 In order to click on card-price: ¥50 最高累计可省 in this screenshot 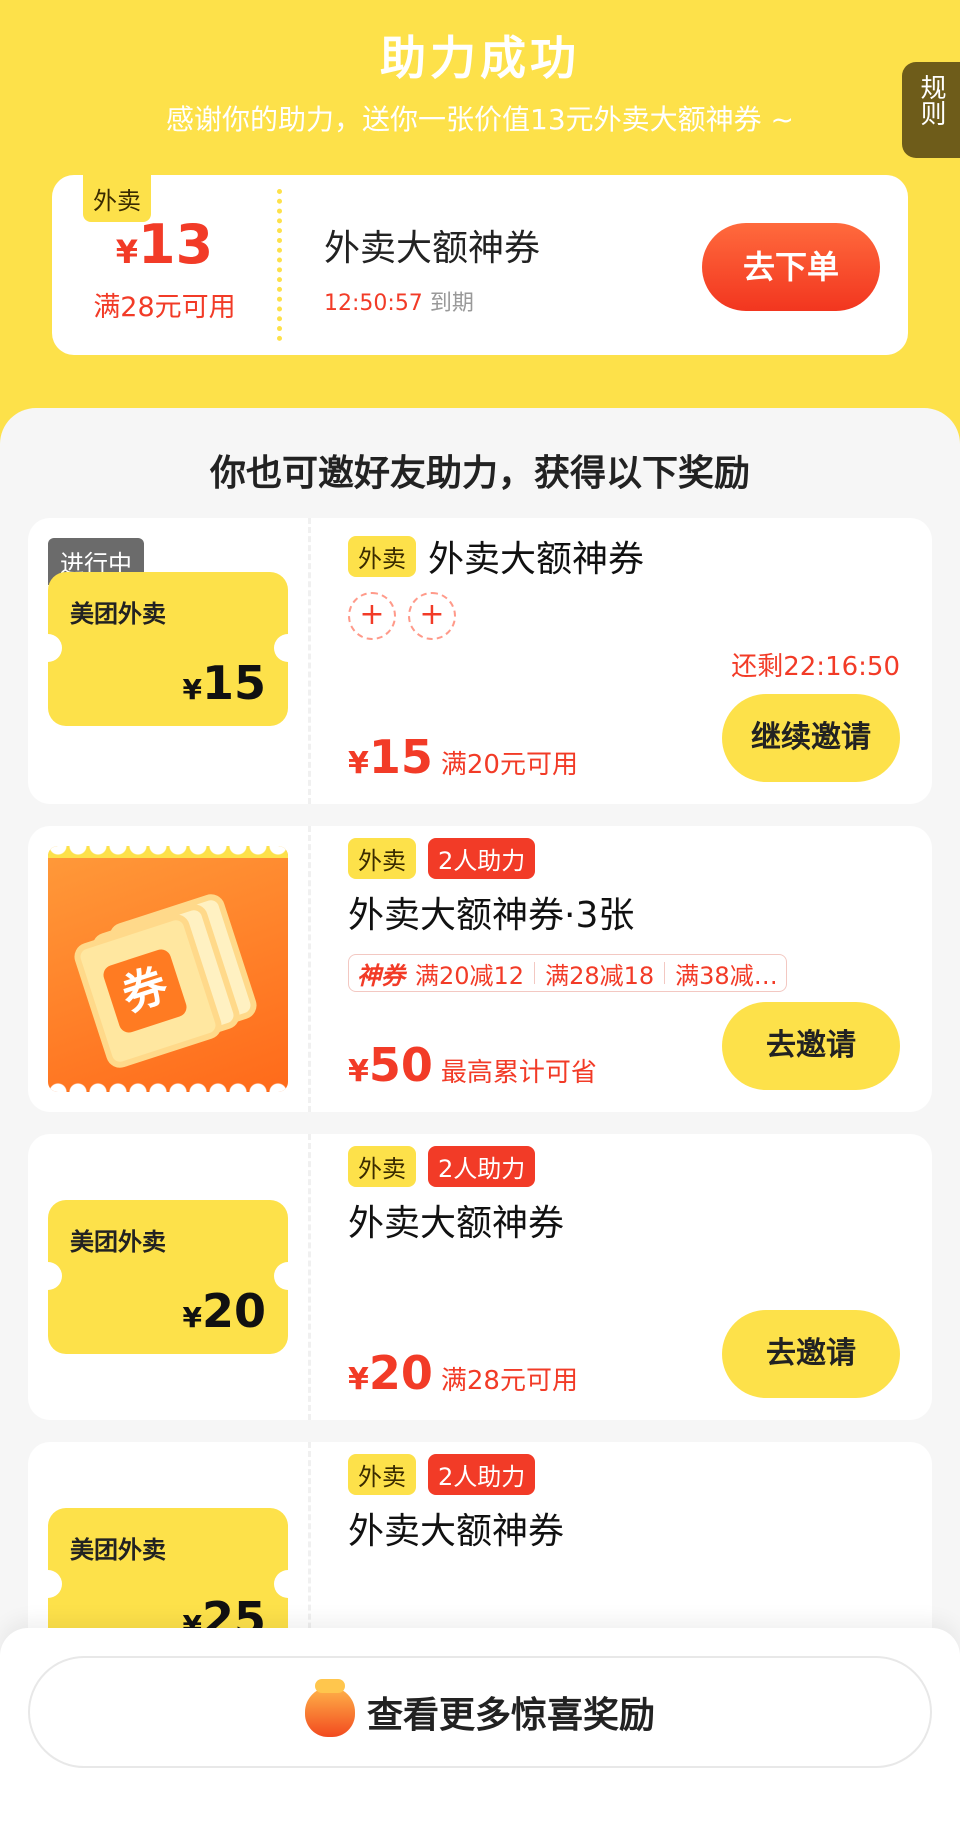, I will do `click(472, 1065)`.